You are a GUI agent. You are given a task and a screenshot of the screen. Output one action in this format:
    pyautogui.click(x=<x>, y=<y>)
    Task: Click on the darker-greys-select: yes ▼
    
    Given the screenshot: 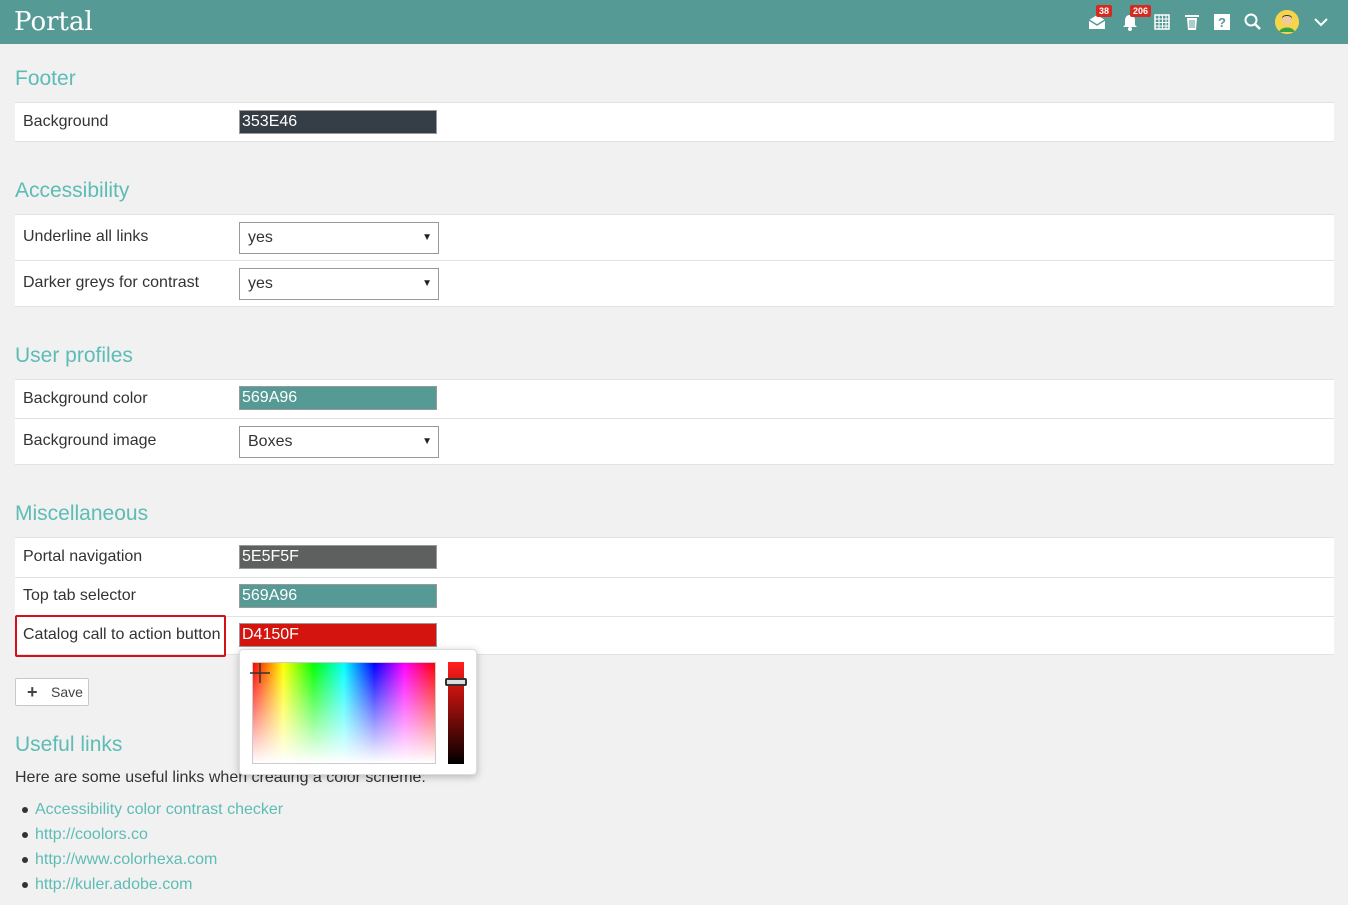 What is the action you would take?
    pyautogui.click(x=339, y=284)
    